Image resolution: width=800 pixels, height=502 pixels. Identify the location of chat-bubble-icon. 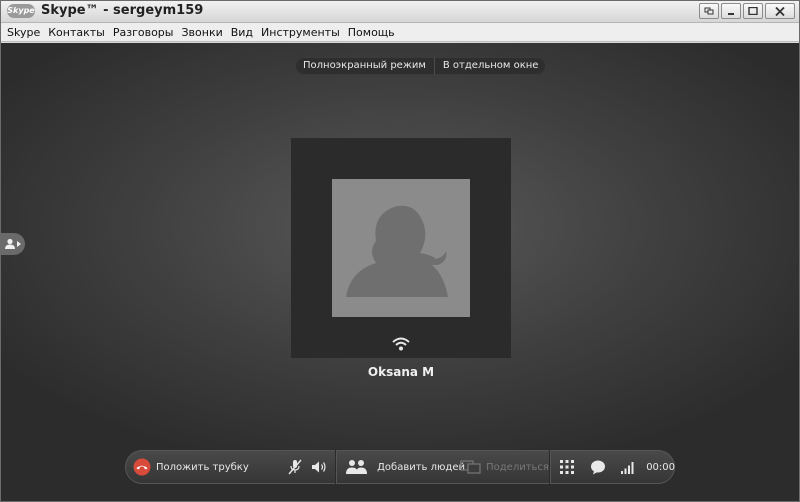
(597, 467).